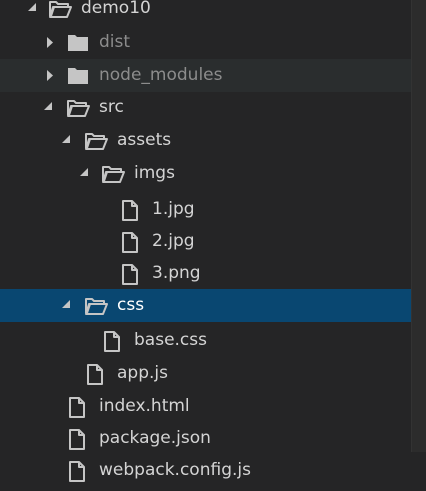  Describe the element at coordinates (161, 75) in the screenshot. I see `tree-item-label: node_modules` at that location.